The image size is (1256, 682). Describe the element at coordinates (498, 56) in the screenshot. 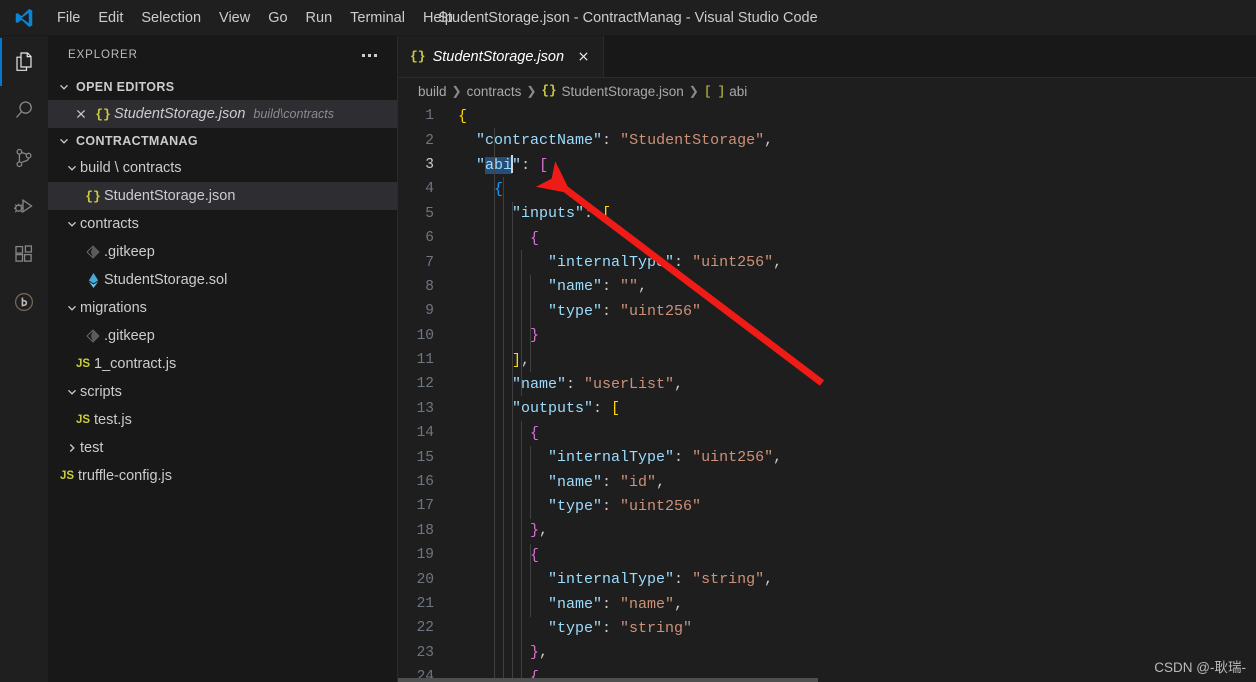

I see `tab-label: StudentStorage.json` at that location.